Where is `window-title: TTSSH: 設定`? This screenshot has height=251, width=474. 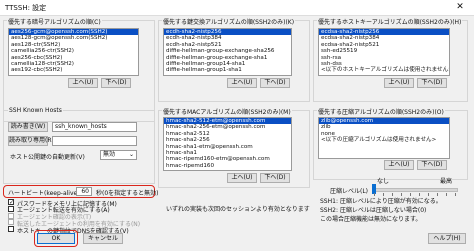 window-title: TTSSH: 設定 is located at coordinates (26, 8).